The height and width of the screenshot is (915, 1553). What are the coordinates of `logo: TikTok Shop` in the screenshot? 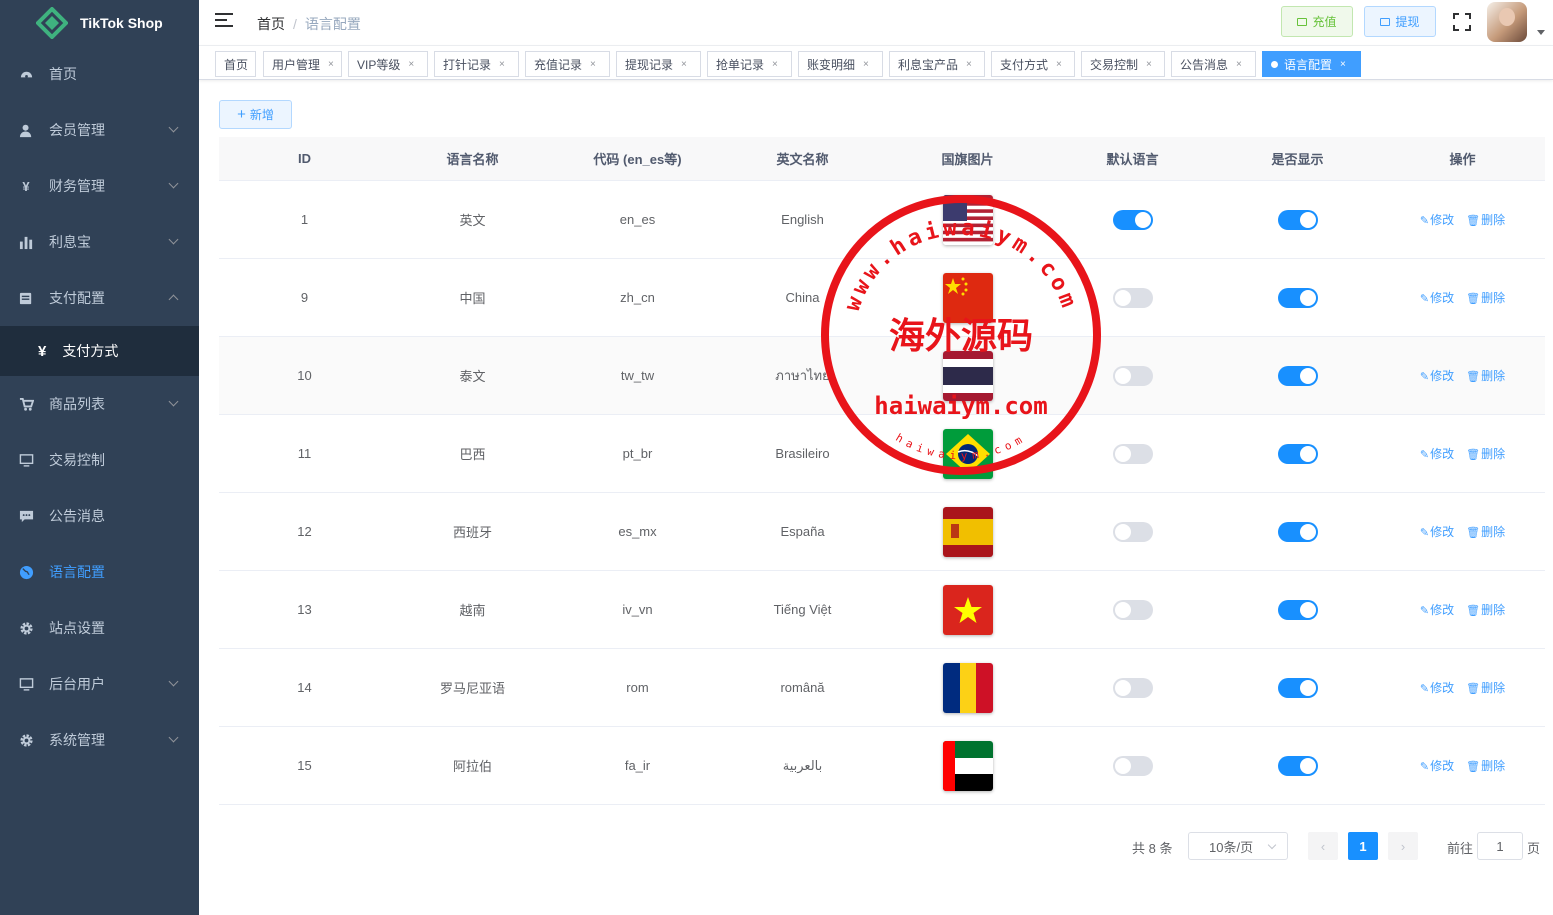 It's located at (99, 23).